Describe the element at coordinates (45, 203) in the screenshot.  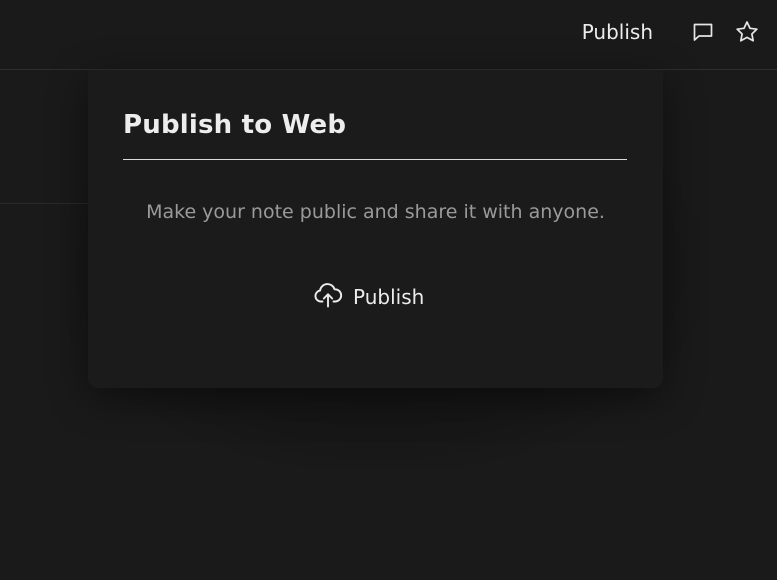
I see `background-divider` at that location.